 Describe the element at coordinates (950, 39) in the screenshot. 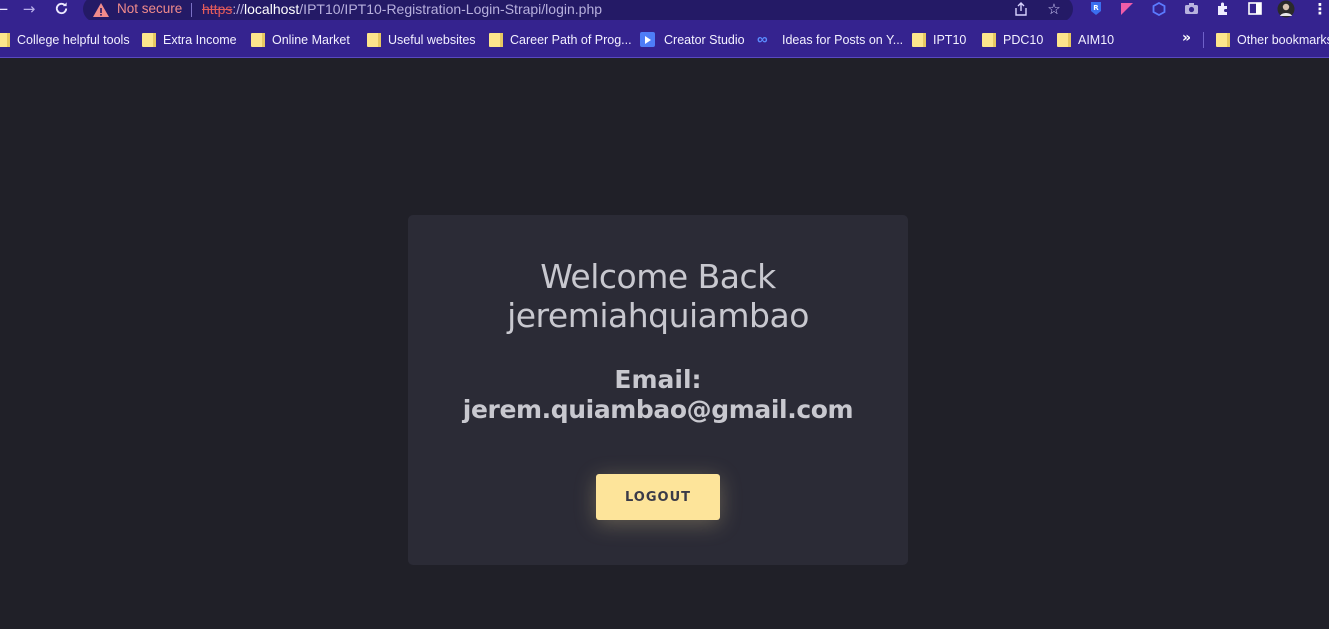

I see `bookmark-label: IPT10` at that location.